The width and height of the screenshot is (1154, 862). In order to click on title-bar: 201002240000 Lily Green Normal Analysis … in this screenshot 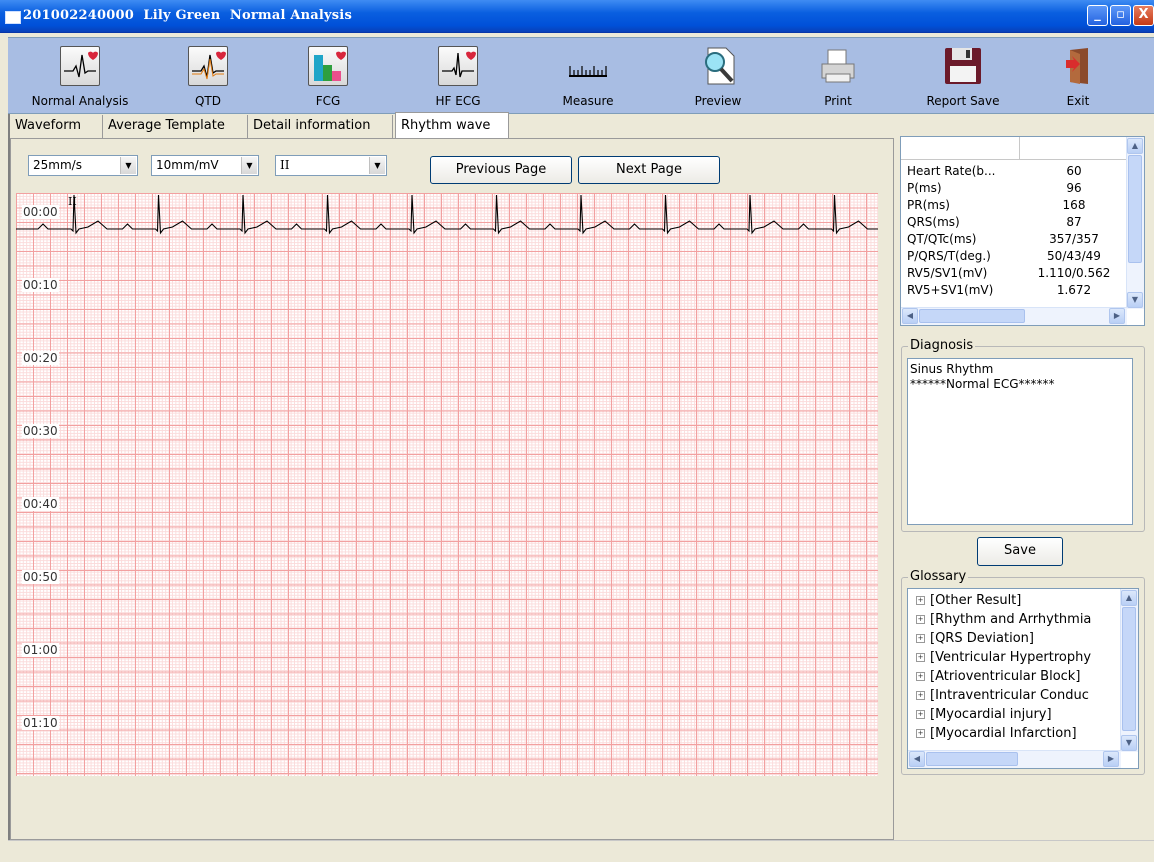, I will do `click(577, 16)`.